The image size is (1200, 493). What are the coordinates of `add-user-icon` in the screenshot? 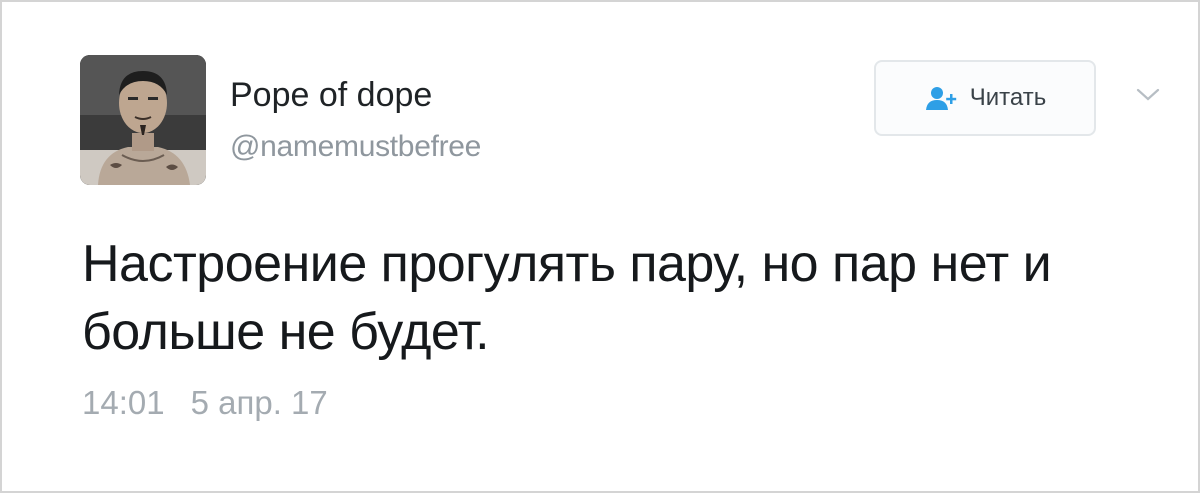 It's located at (940, 98).